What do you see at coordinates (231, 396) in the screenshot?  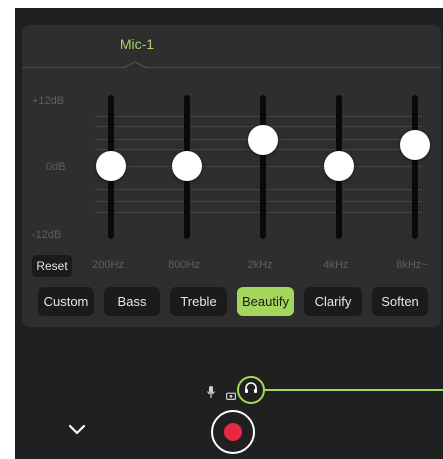 I see `camera-icon` at bounding box center [231, 396].